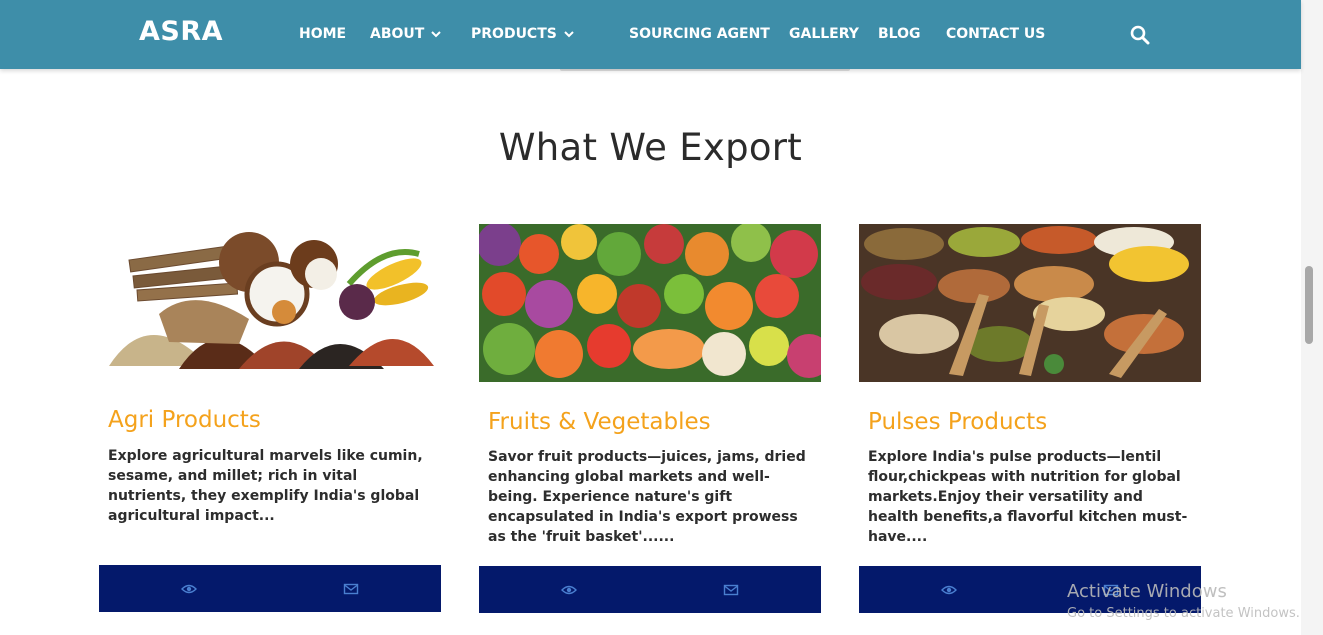 This screenshot has width=1323, height=635. I want to click on nav-contact-us-label: CONTACT US, so click(996, 34).